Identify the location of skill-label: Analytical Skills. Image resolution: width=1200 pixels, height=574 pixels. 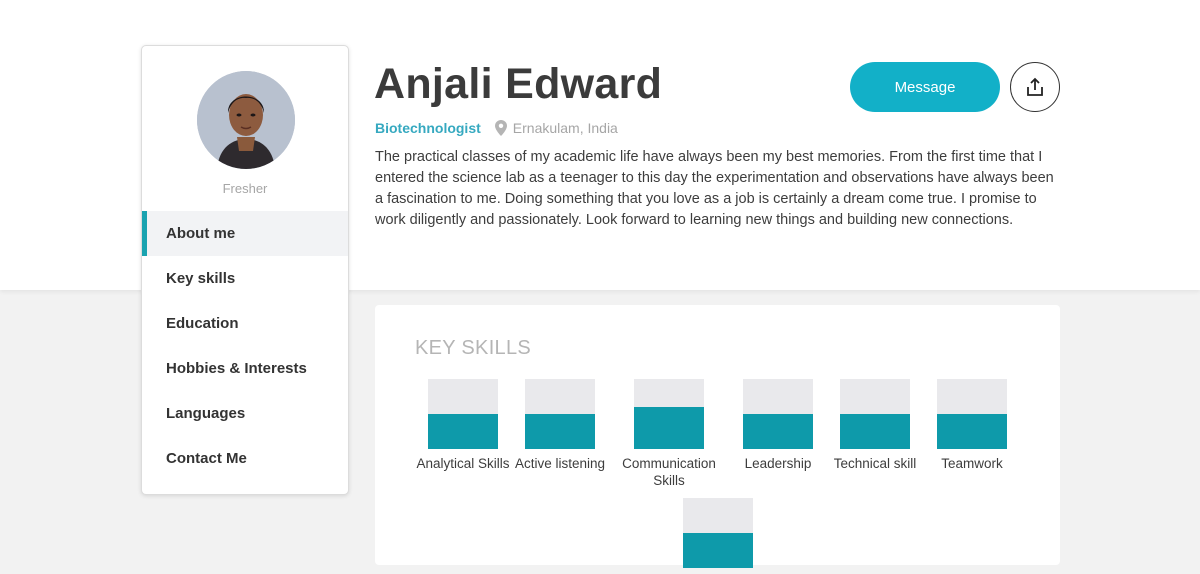
(463, 463).